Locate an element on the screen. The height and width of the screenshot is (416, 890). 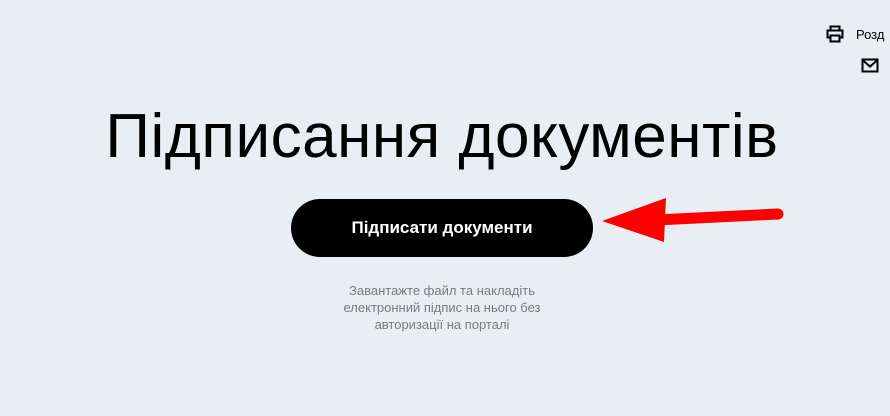
mail-action is located at coordinates (870, 65).